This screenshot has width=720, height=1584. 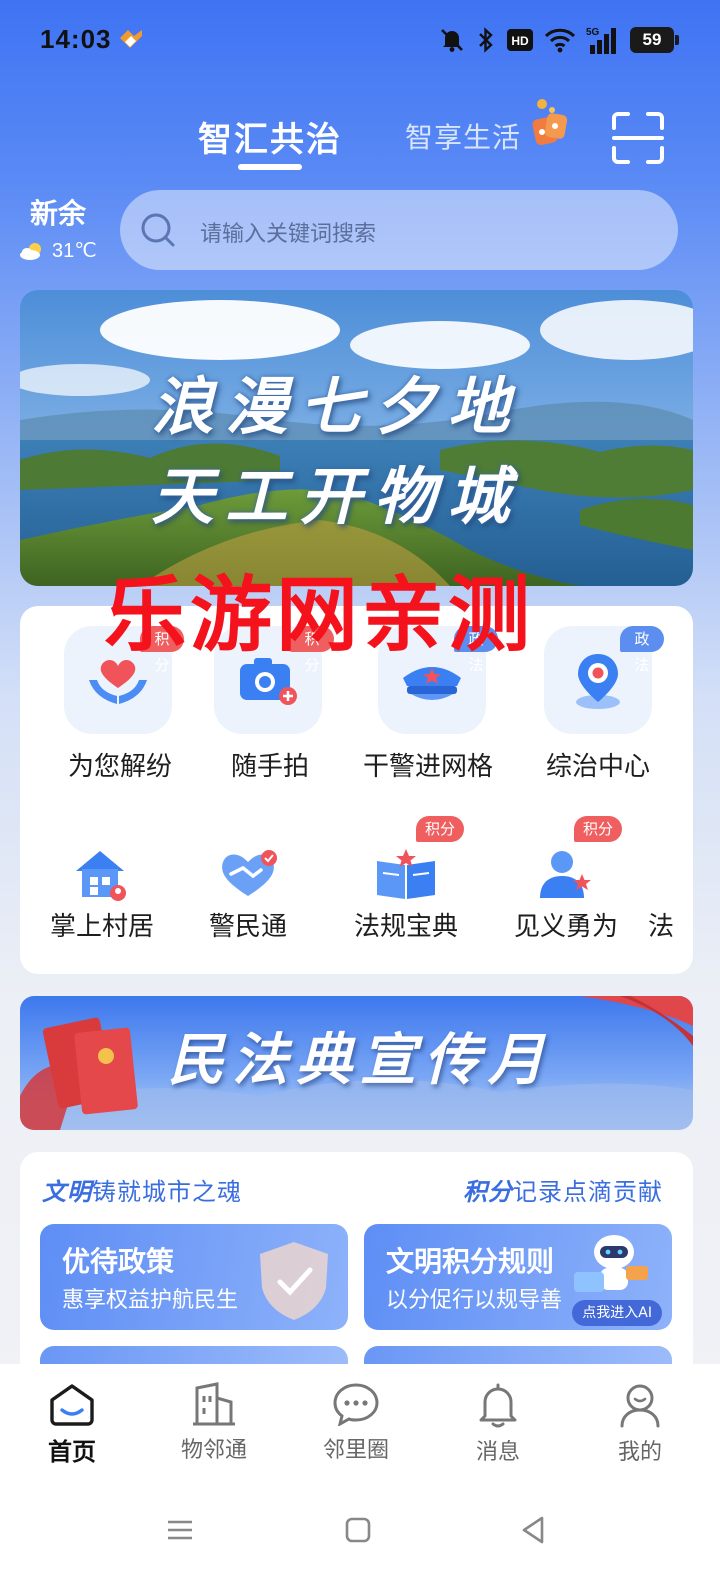 I want to click on nav-messages: 消息, so click(x=498, y=1427).